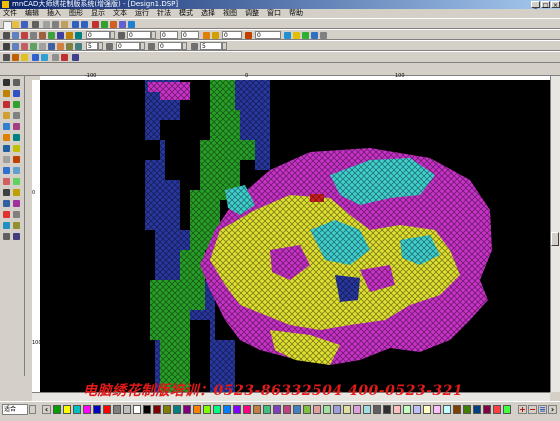 The image size is (560, 421). What do you see at coordinates (16, 159) in the screenshot?
I see `knife-icon` at bounding box center [16, 159].